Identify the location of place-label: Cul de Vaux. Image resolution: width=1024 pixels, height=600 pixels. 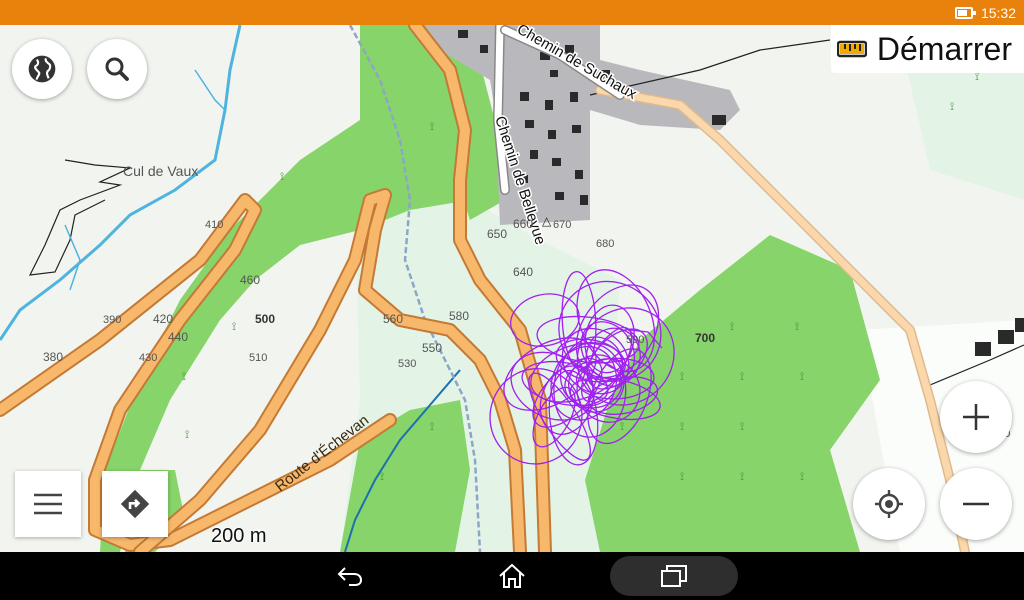
(160, 171).